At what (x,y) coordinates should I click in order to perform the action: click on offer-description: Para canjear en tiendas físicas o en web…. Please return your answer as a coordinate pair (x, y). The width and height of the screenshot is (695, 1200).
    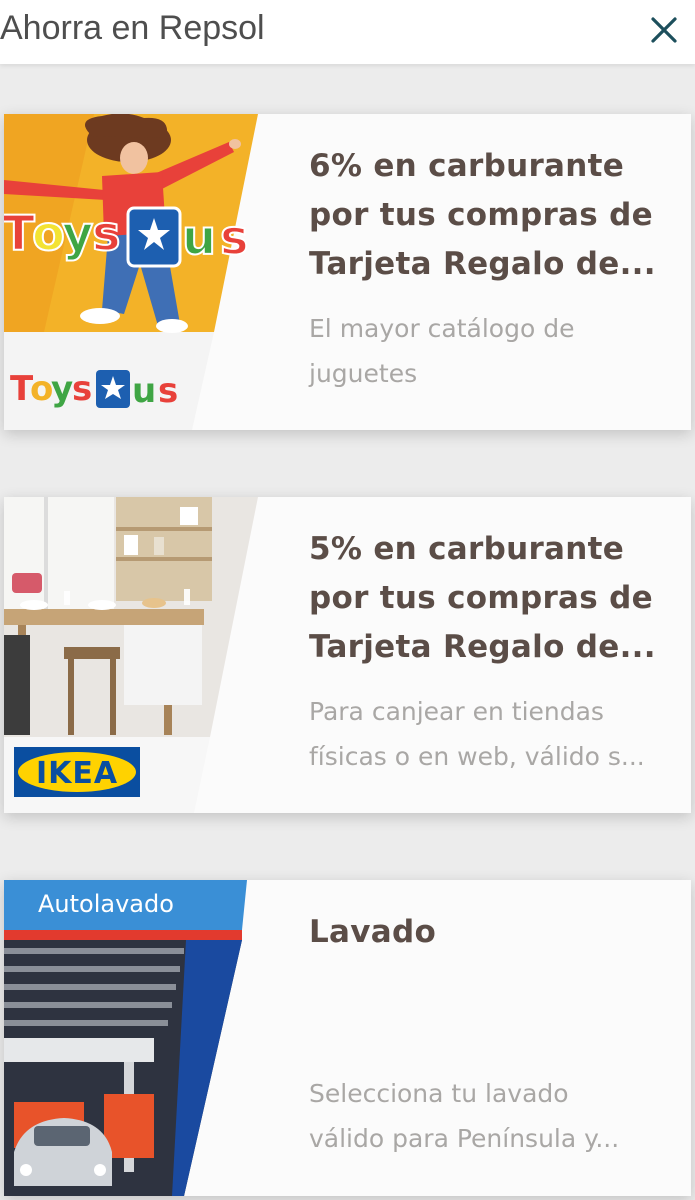
    Looking at the image, I should click on (477, 734).